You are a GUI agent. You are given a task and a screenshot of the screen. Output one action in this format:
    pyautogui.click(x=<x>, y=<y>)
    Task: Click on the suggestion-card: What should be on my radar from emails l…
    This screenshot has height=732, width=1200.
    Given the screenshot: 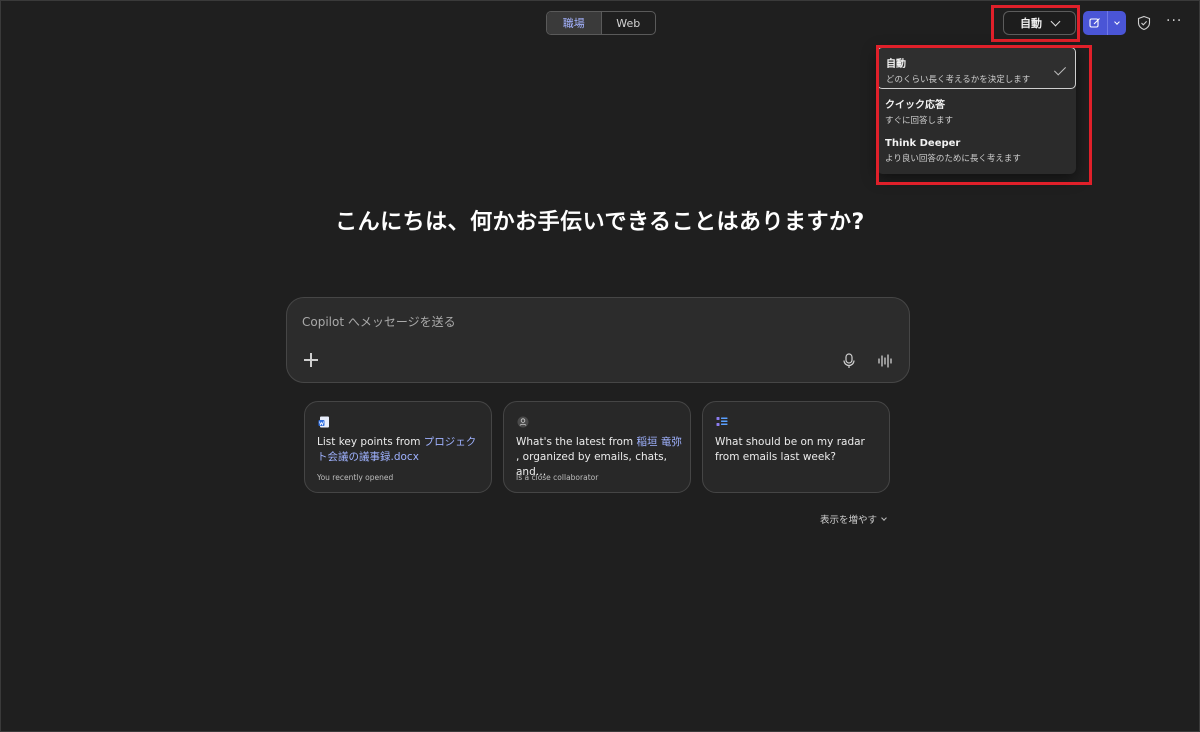 What is the action you would take?
    pyautogui.click(x=796, y=447)
    